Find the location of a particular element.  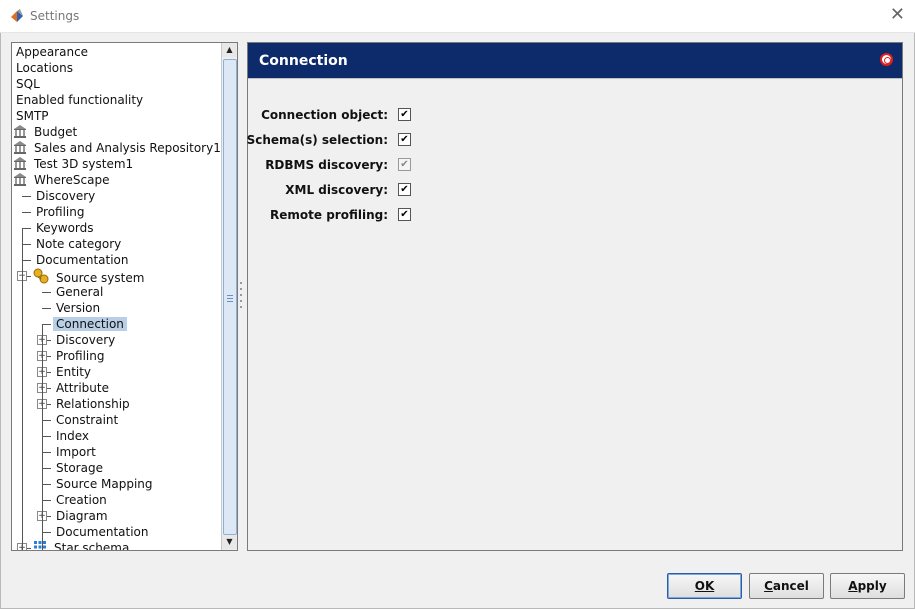

cancel-label: Cancel is located at coordinates (786, 586).